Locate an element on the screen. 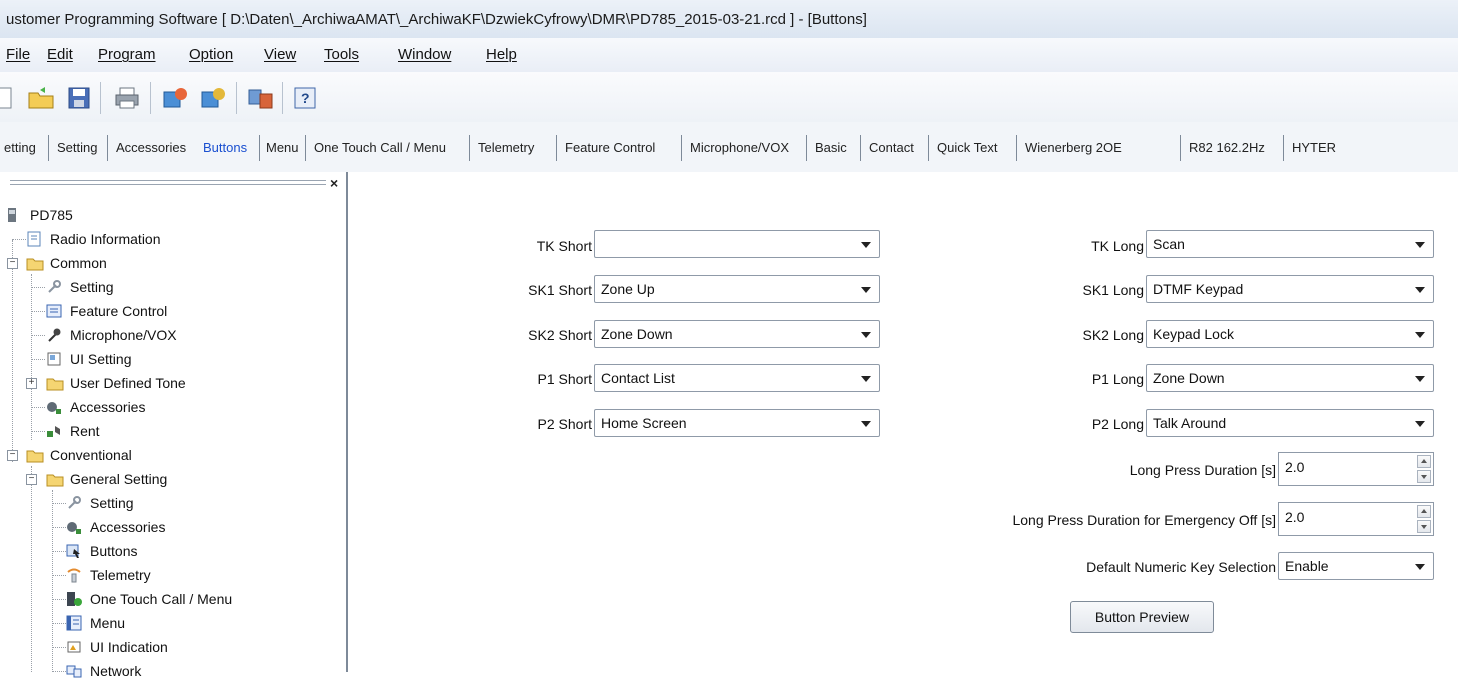 The image size is (1458, 685). print-icon is located at coordinates (127, 98).